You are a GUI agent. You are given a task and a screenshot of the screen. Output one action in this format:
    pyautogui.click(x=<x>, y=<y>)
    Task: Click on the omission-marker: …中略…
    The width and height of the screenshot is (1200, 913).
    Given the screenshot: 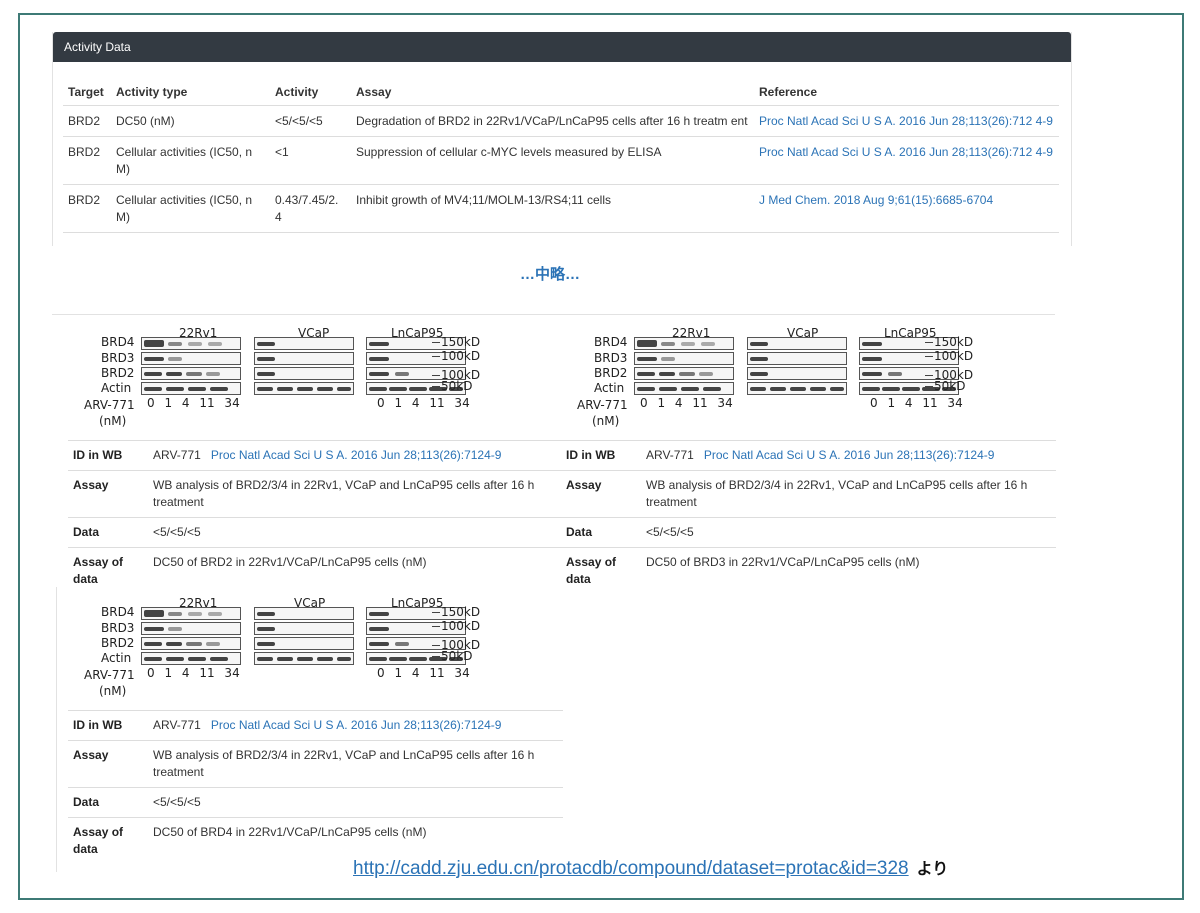 What is the action you would take?
    pyautogui.click(x=549, y=274)
    